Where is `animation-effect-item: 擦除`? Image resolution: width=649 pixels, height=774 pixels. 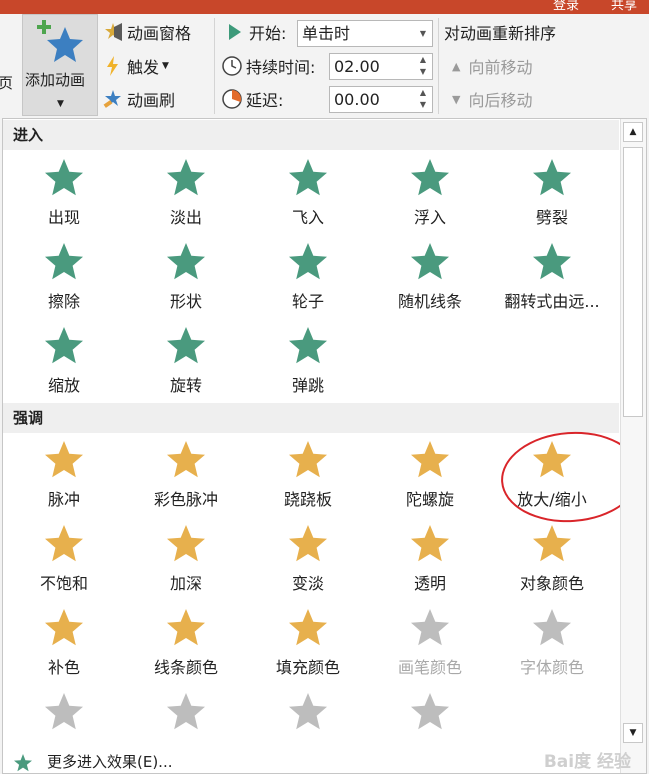
animation-effect-item: 擦除 is located at coordinates (64, 279).